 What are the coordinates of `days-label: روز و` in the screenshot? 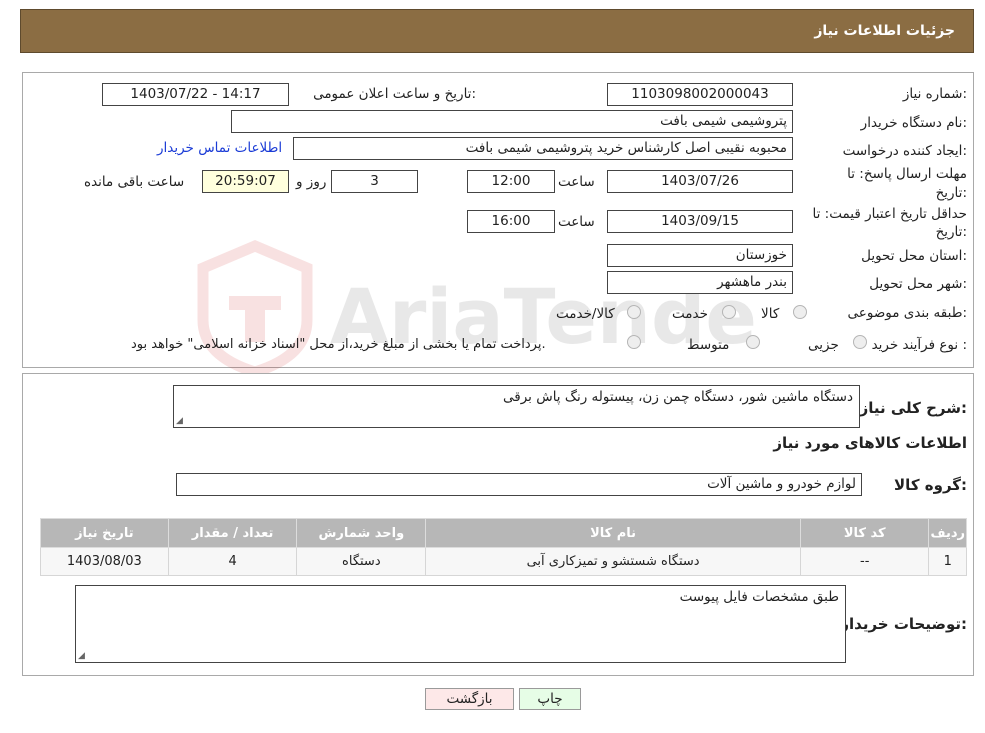 It's located at (311, 182).